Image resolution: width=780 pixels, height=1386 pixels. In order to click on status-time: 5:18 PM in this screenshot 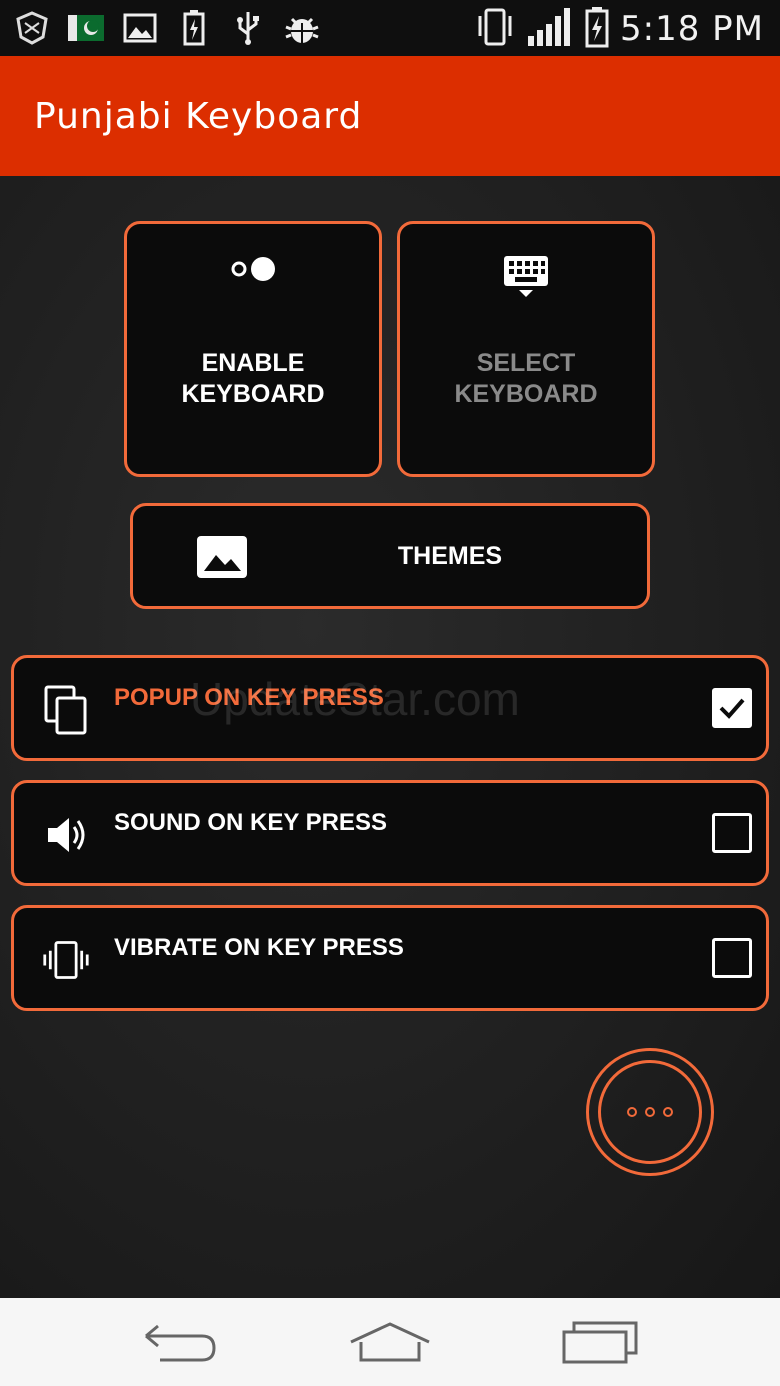, I will do `click(692, 29)`.